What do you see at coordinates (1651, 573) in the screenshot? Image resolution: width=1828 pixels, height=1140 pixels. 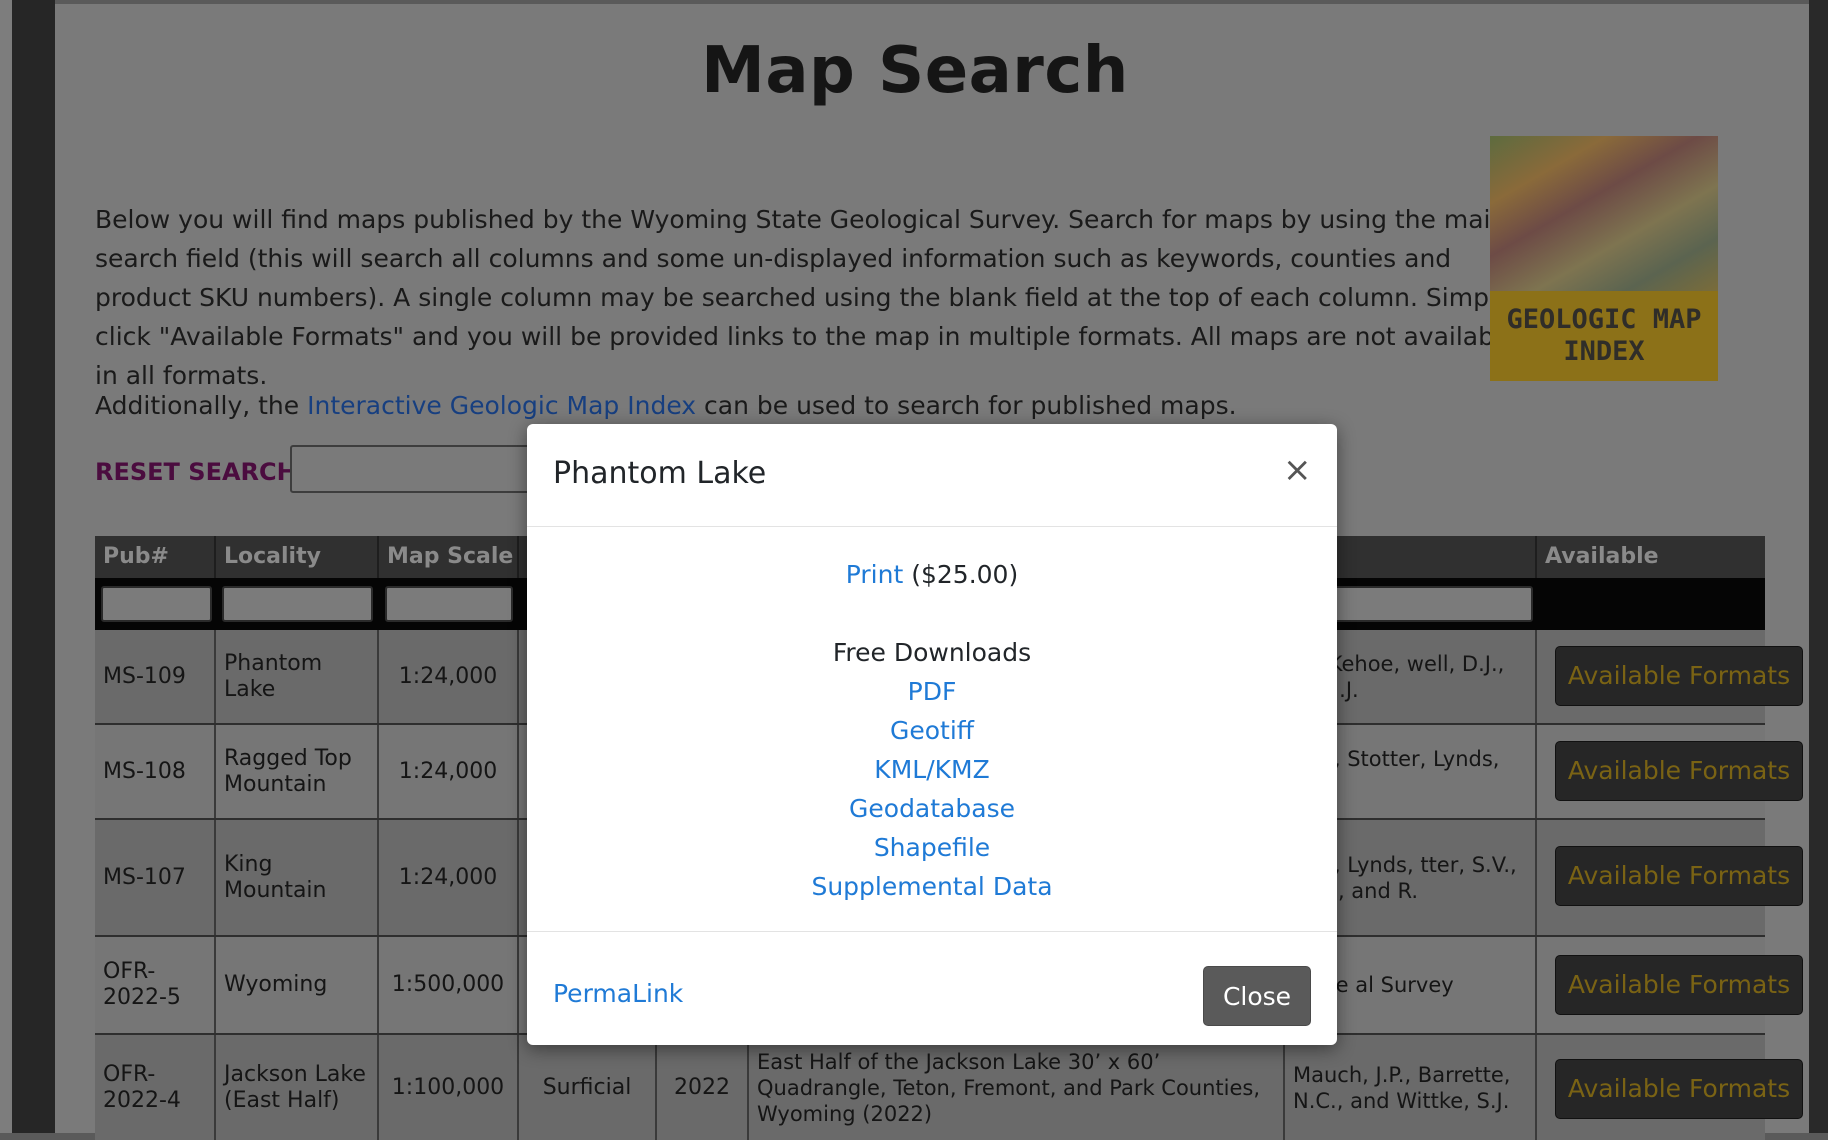 I see `header-available-formats: Available Formats` at bounding box center [1651, 573].